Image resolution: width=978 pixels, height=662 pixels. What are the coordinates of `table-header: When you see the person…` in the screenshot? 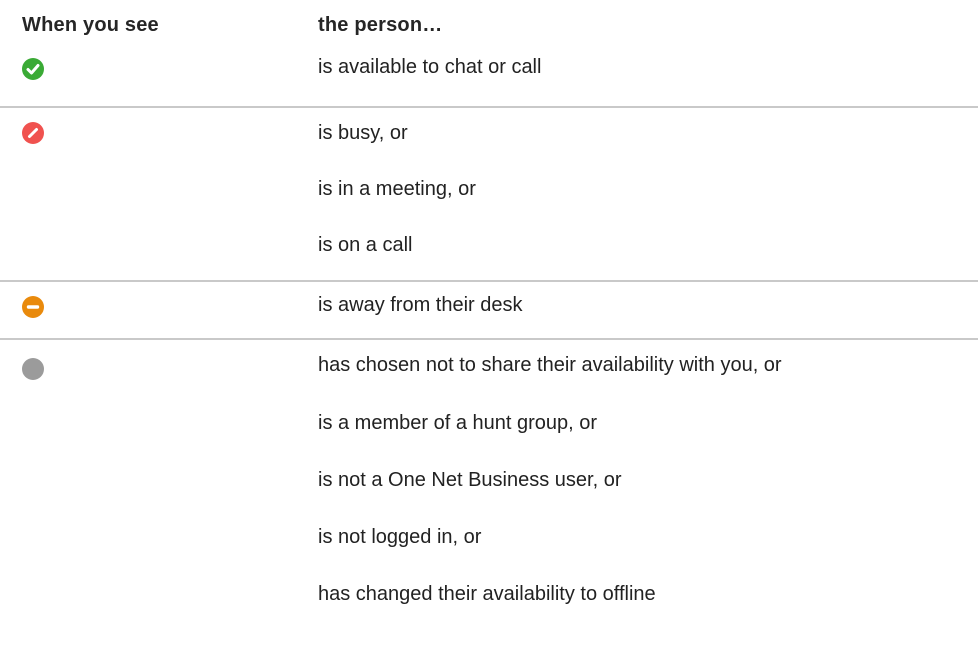 It's located at (489, 22).